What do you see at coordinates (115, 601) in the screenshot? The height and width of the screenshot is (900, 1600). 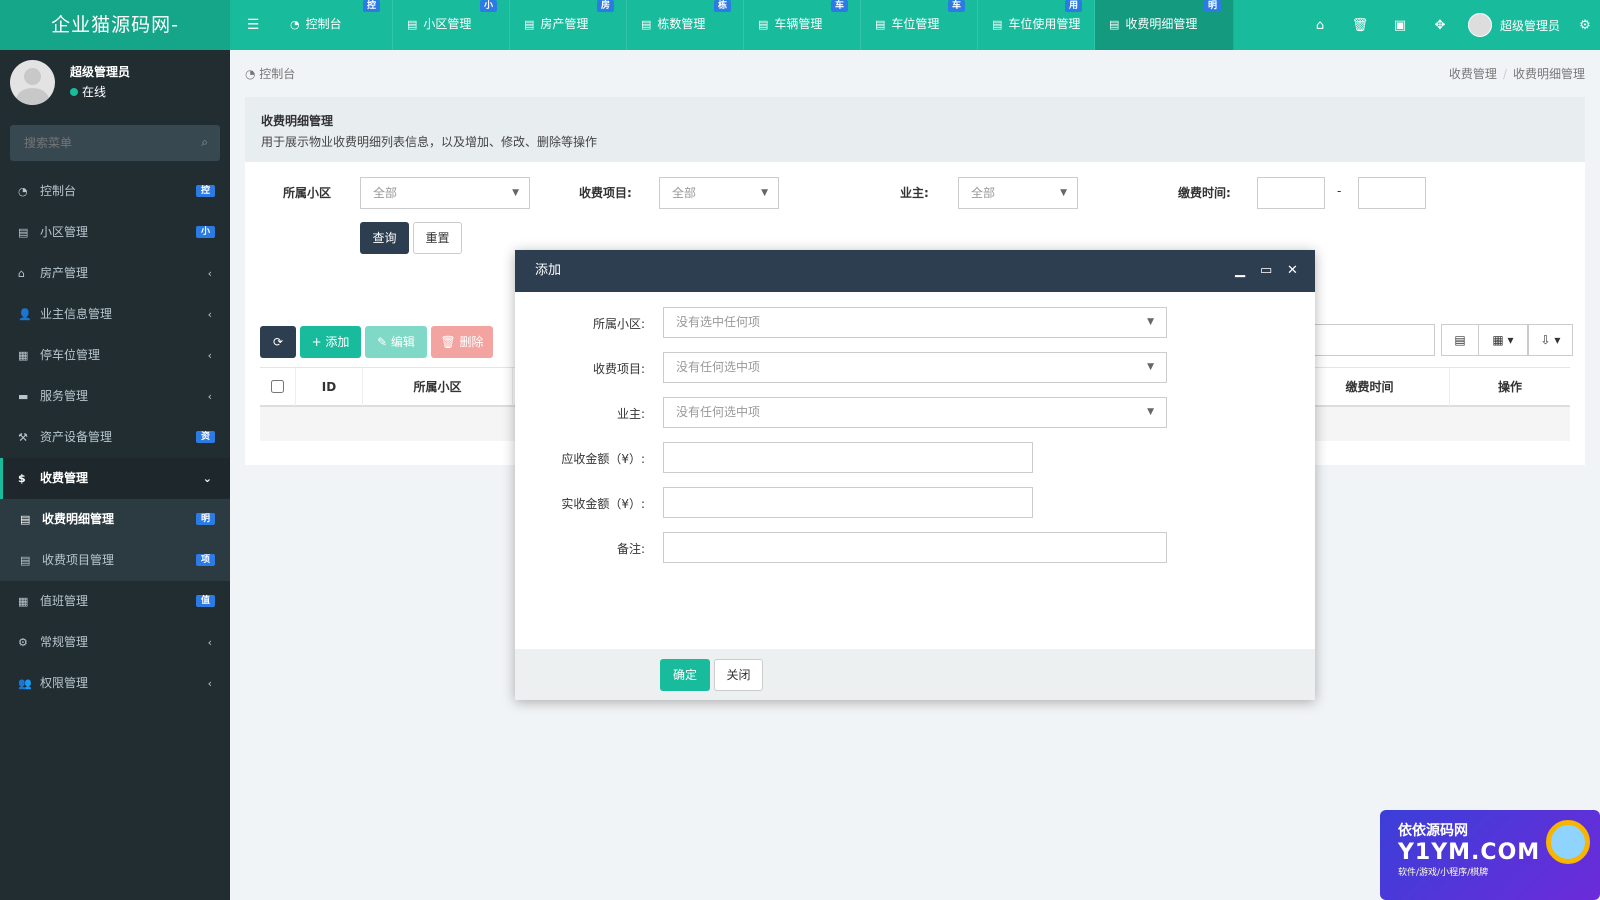 I see `sidebar-item-duty: ▦ 值班管理 值` at bounding box center [115, 601].